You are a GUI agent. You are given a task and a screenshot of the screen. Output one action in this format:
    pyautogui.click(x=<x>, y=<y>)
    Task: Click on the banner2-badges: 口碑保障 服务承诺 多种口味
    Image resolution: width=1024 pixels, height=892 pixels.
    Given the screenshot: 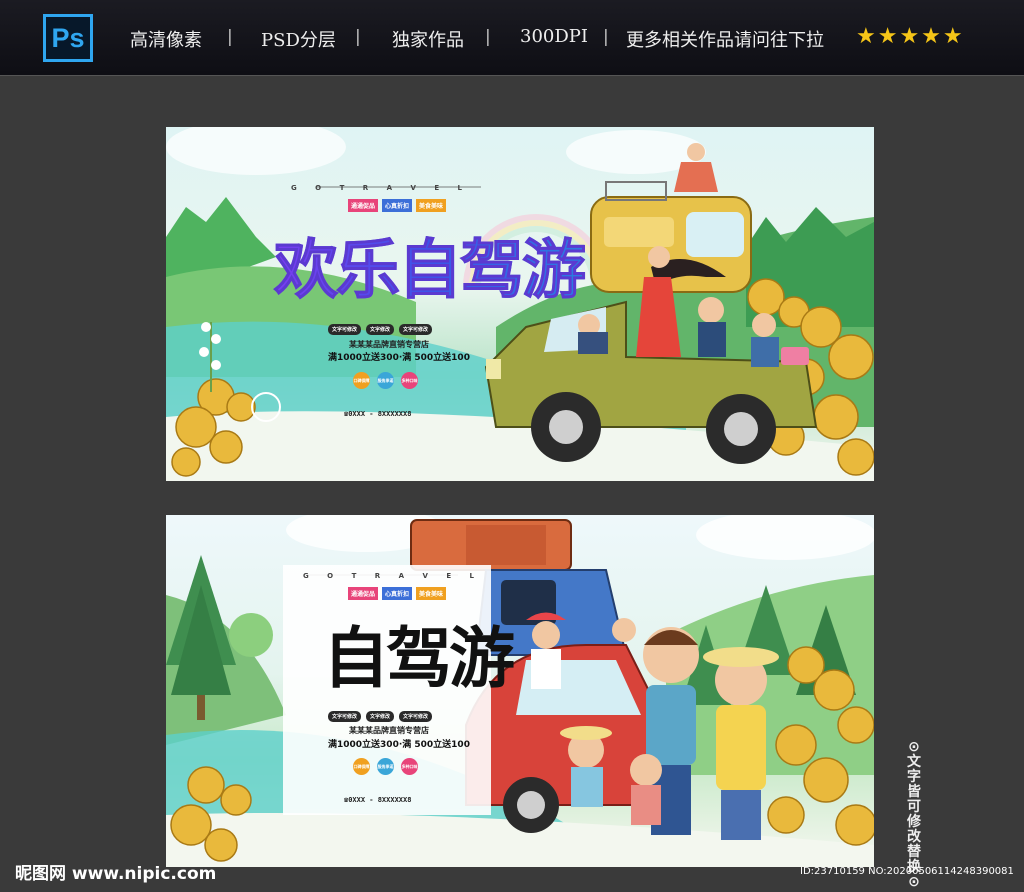 What is the action you would take?
    pyautogui.click(x=385, y=766)
    